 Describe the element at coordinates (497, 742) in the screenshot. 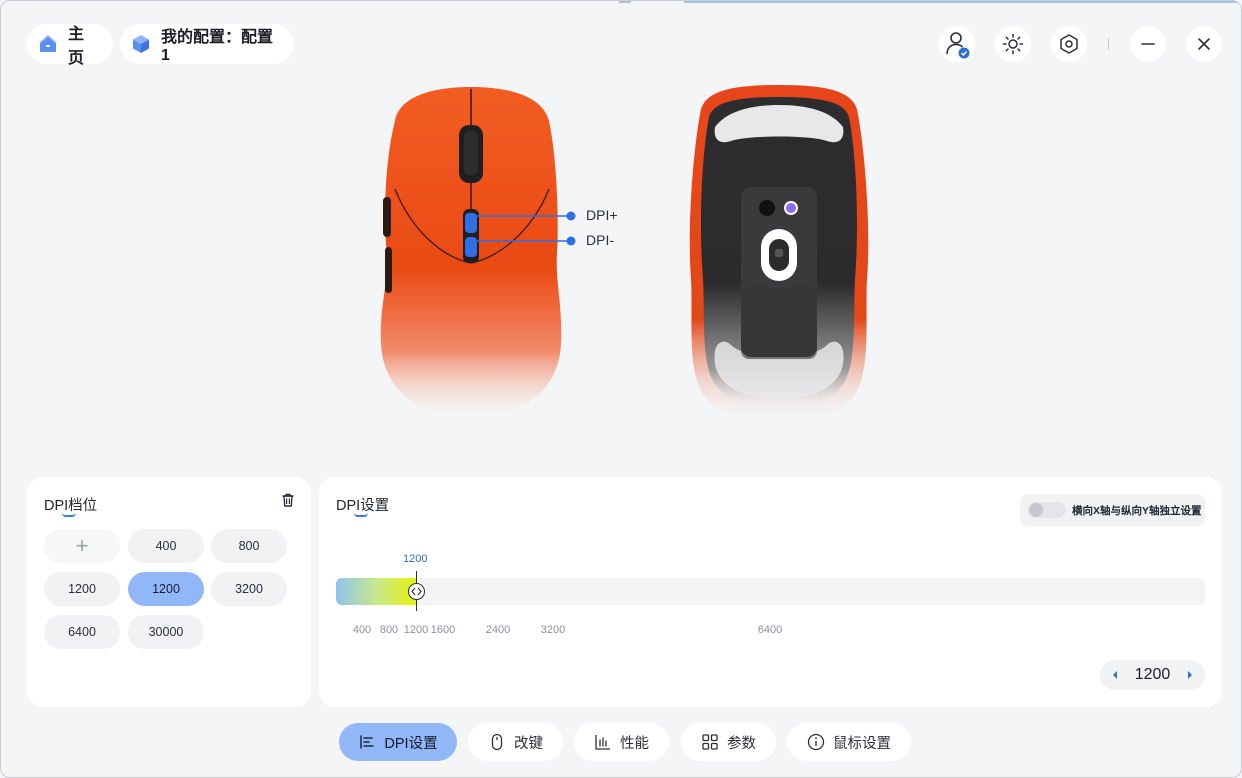

I see `mouse-icon` at that location.